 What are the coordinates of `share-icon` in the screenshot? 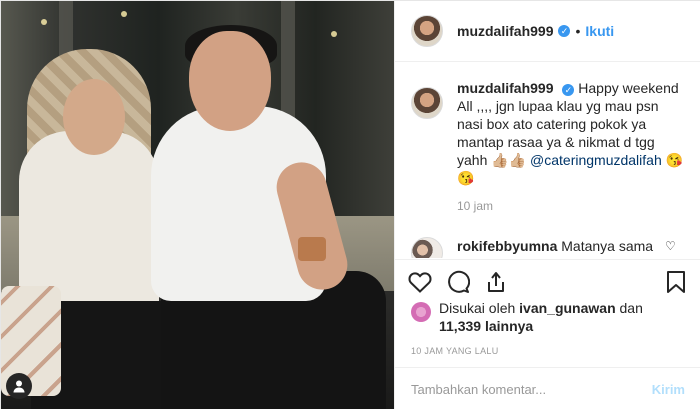 It's located at (496, 281).